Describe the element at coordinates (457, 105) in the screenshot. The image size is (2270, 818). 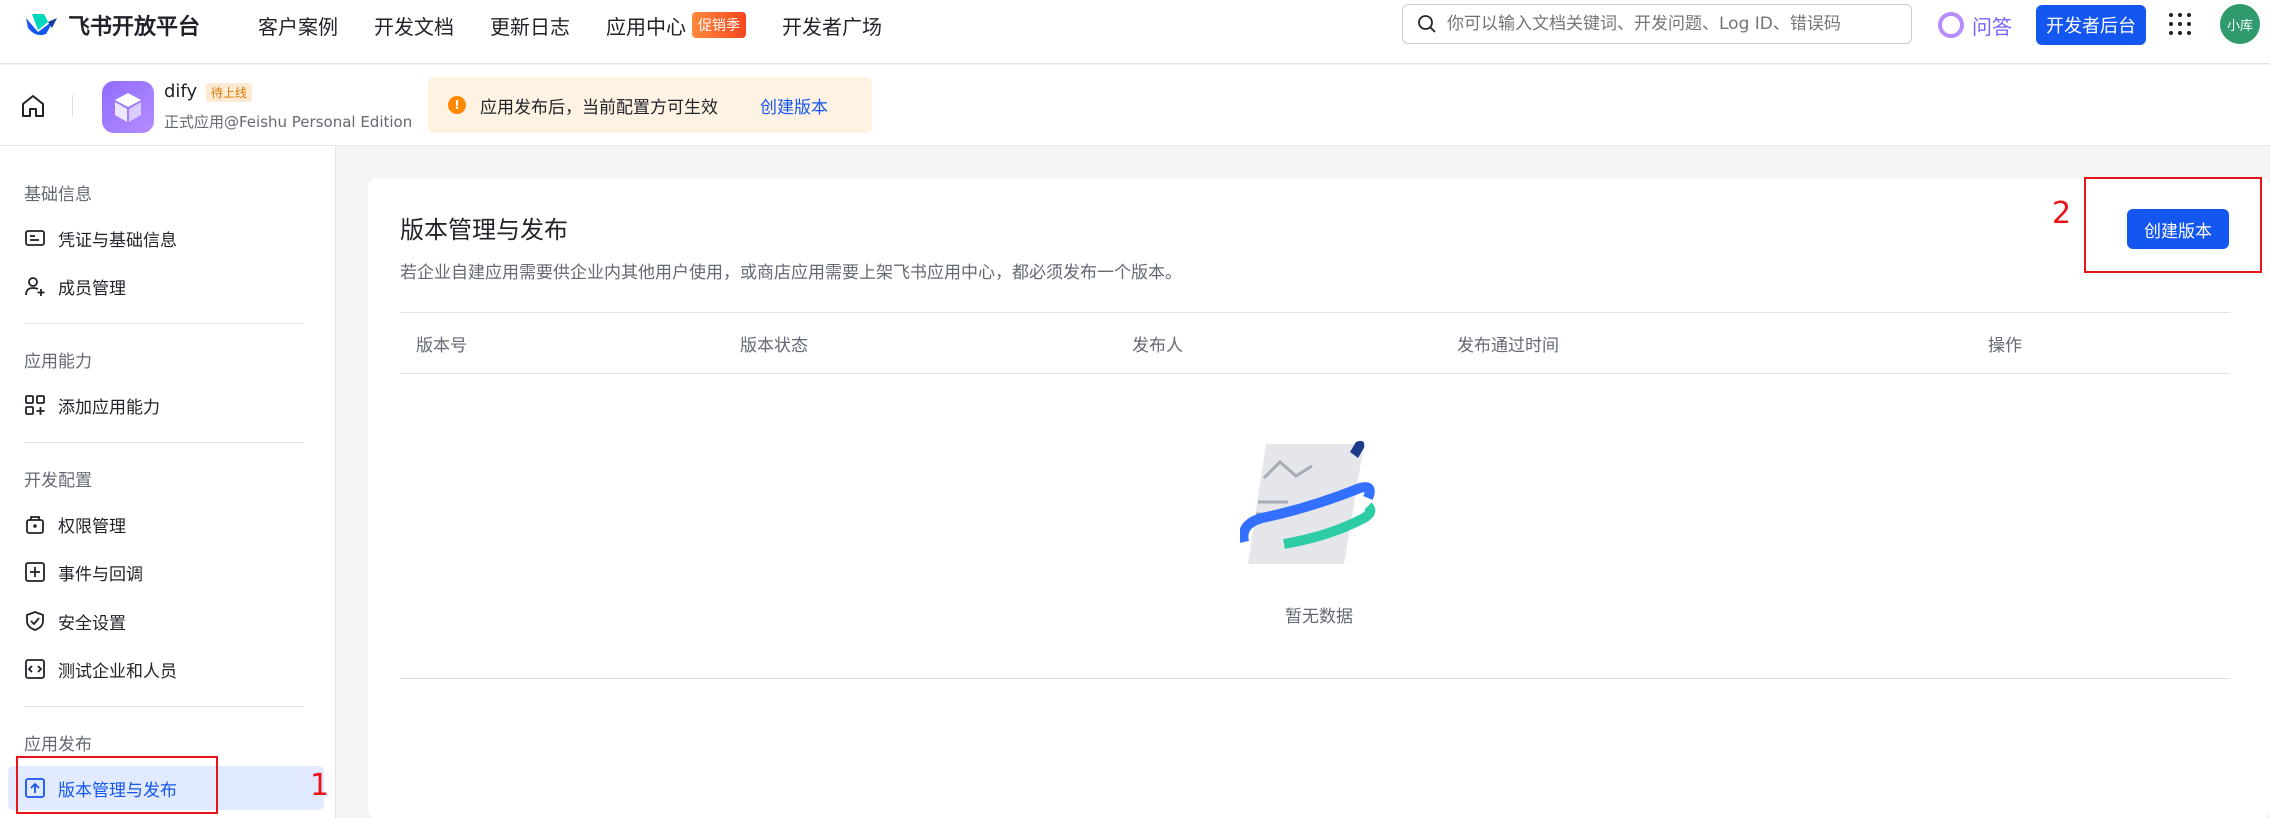
I see `warning-icon: !` at that location.